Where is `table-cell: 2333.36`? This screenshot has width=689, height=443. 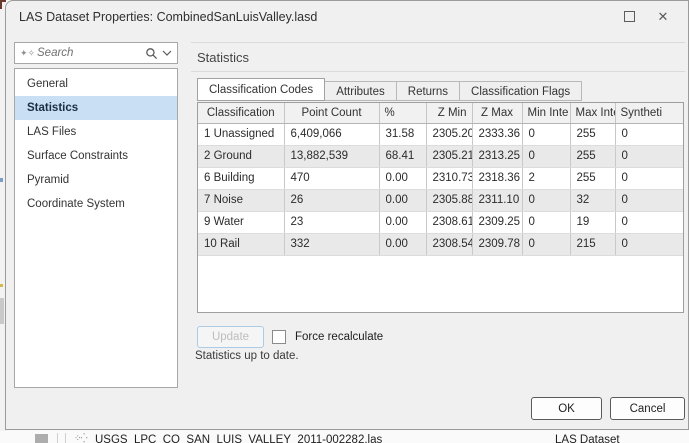
table-cell: 2333.36 is located at coordinates (497, 134).